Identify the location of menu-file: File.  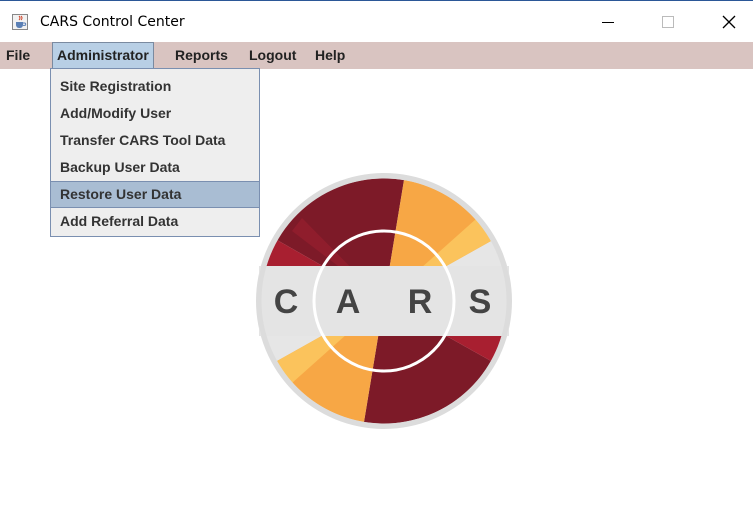
(18, 55).